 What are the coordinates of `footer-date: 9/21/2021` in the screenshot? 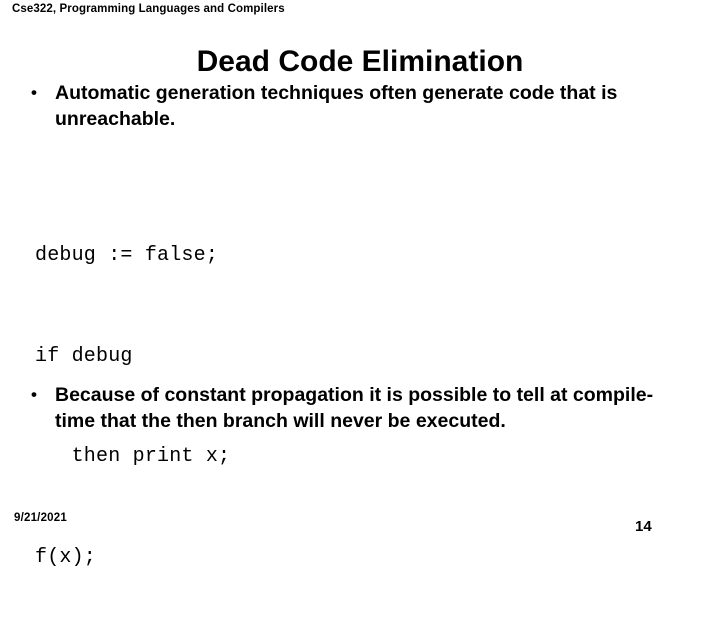 It's located at (40, 518).